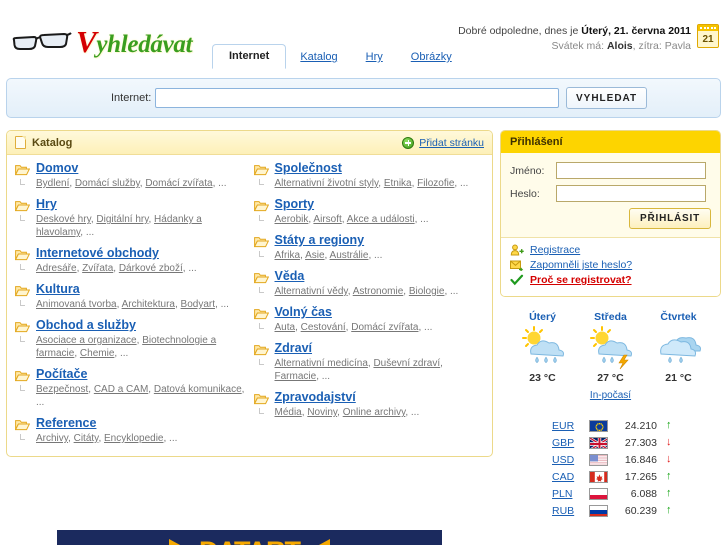 This screenshot has width=727, height=545. Describe the element at coordinates (311, 291) in the screenshot. I see `subcategory-link: Alternativní vědy` at that location.